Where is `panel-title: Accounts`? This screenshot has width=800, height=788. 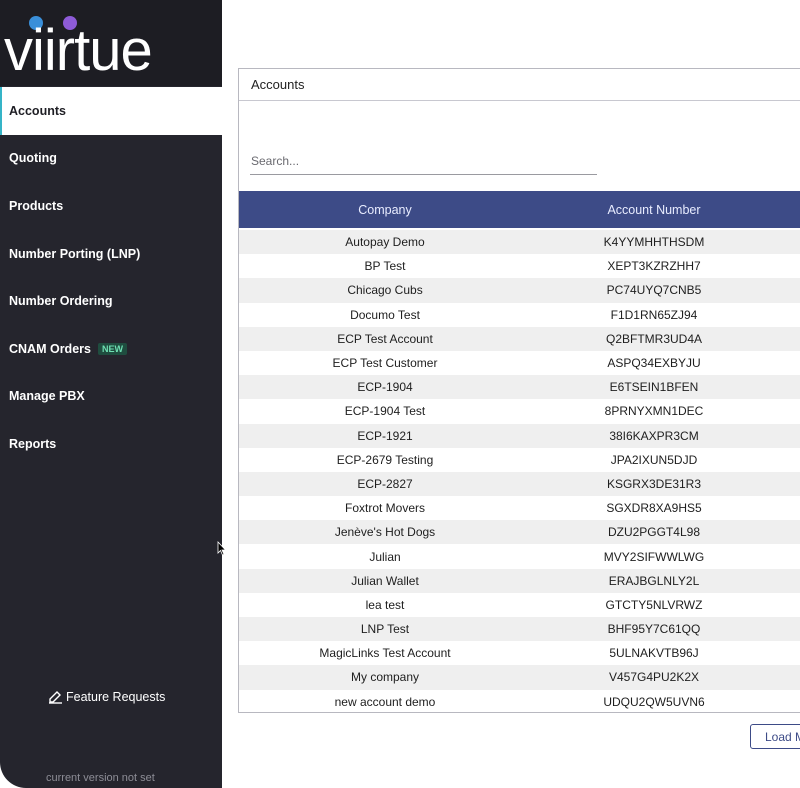 panel-title: Accounts is located at coordinates (519, 85).